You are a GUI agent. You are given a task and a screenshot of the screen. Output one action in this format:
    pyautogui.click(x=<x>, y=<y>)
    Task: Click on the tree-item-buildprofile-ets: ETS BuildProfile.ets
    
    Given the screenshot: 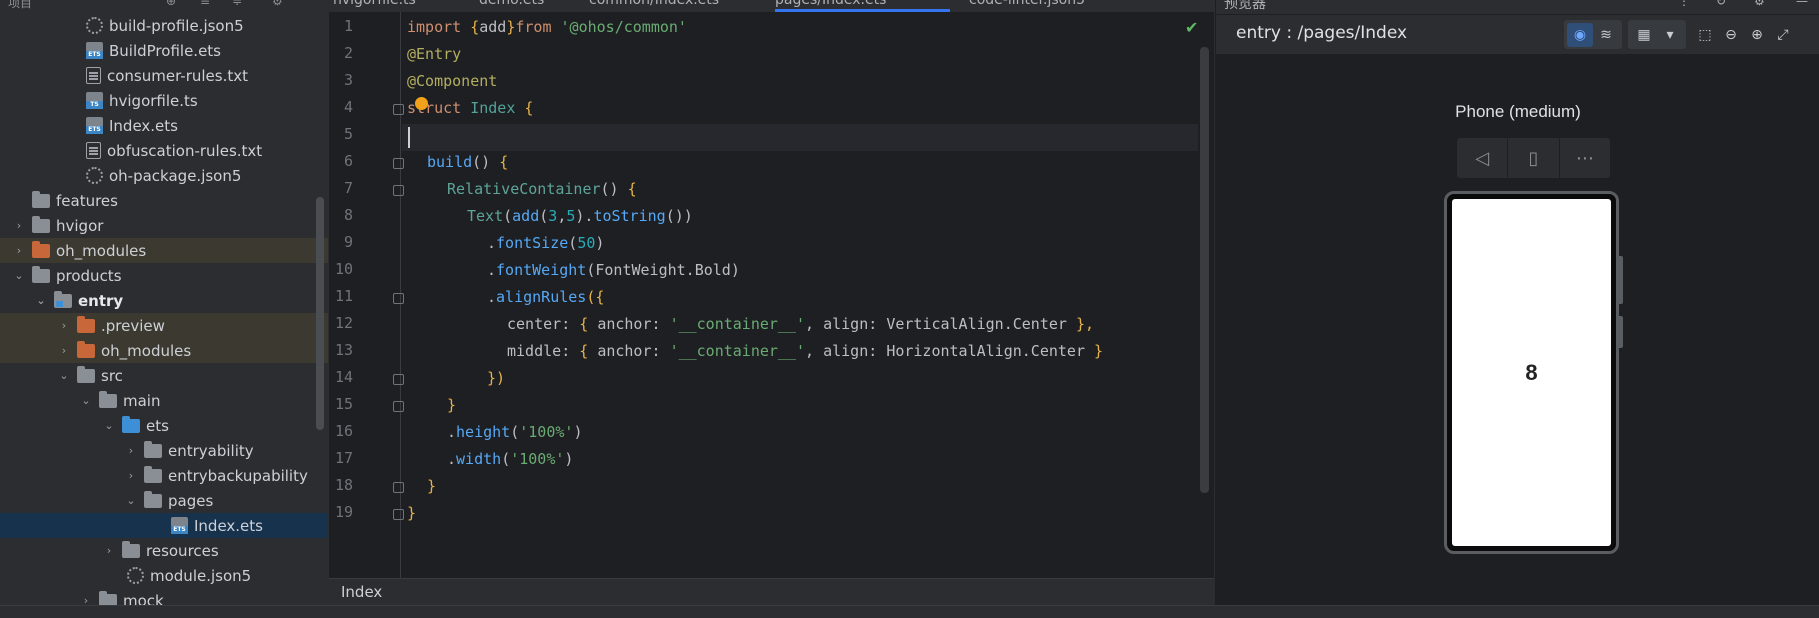 What is the action you would take?
    pyautogui.click(x=164, y=50)
    